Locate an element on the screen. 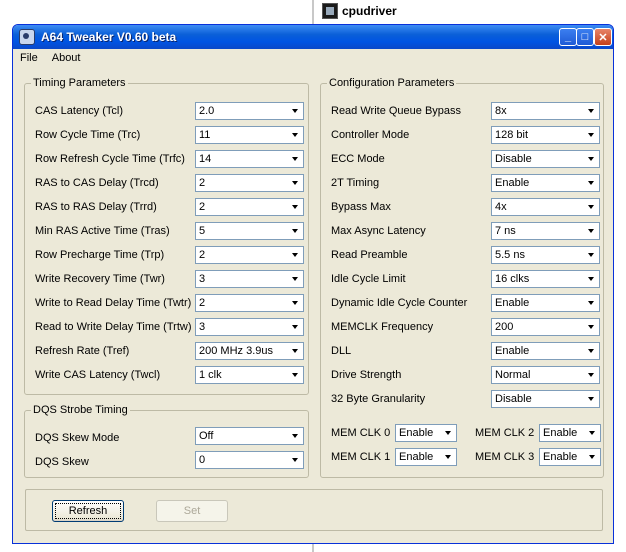 This screenshot has width=626, height=552. memclk-select-value: Enable is located at coordinates (560, 433).